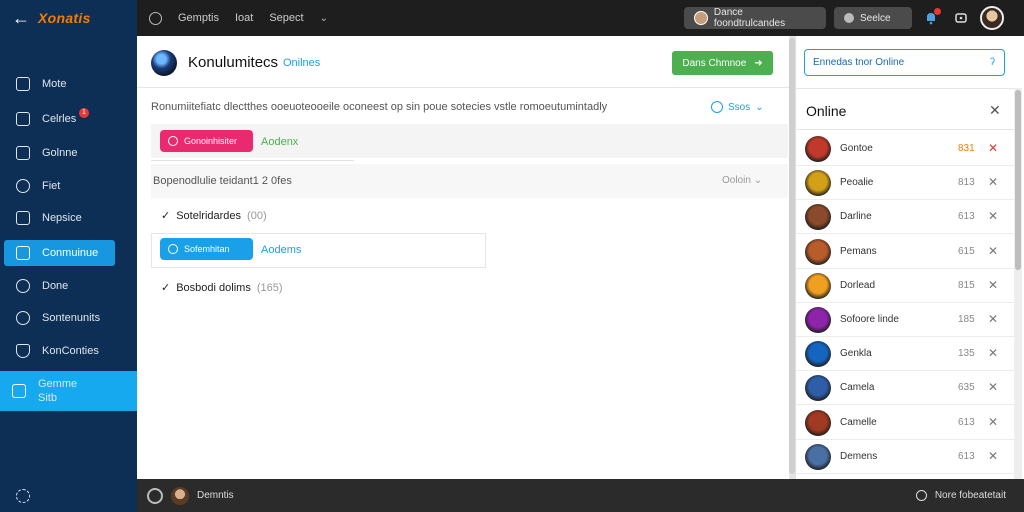 The width and height of the screenshot is (1024, 512). What do you see at coordinates (992, 18) in the screenshot?
I see `user-avatar` at bounding box center [992, 18].